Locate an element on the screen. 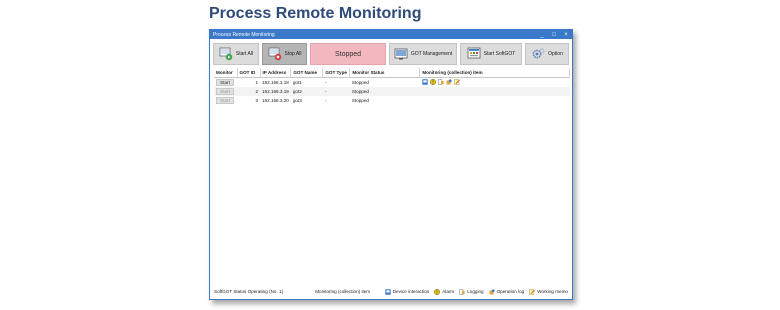 The width and height of the screenshot is (780, 310). table-row: Start 3 192.168.3.20 got3 - Stopped is located at coordinates (392, 101).